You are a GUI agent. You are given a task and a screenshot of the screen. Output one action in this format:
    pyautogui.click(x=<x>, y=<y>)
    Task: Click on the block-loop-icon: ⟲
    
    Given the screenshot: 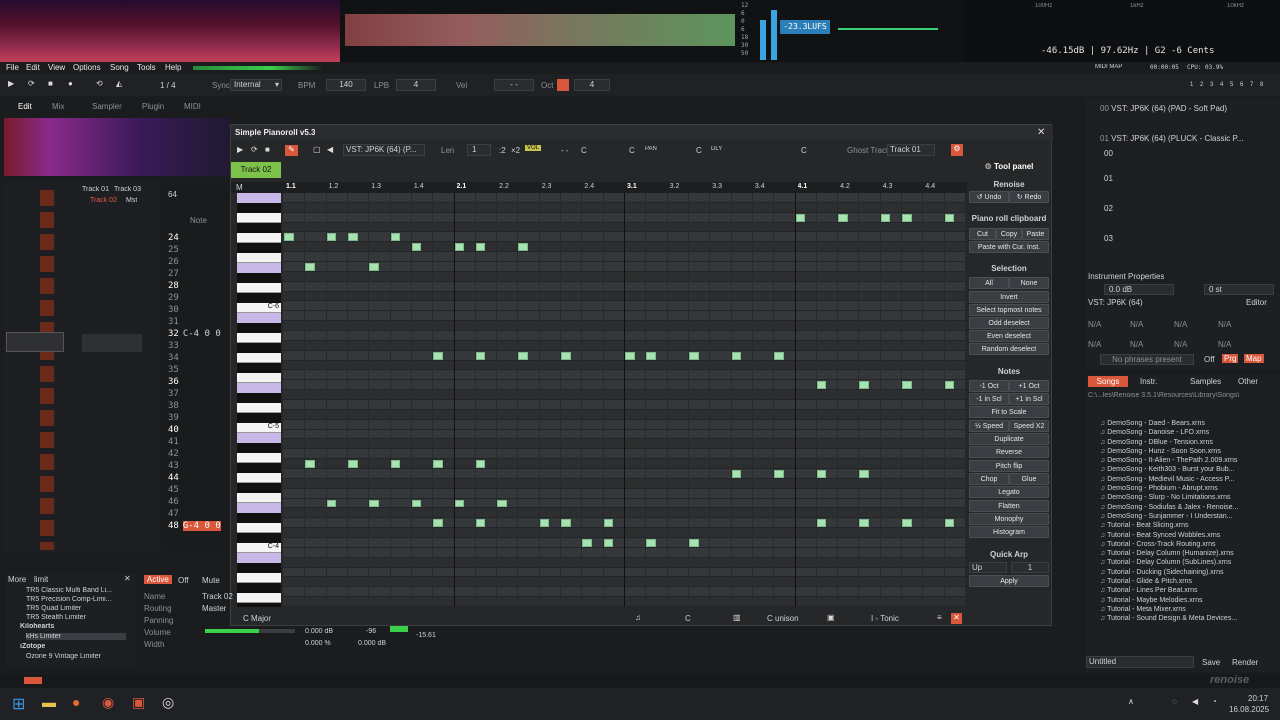 What is the action you would take?
    pyautogui.click(x=99, y=83)
    